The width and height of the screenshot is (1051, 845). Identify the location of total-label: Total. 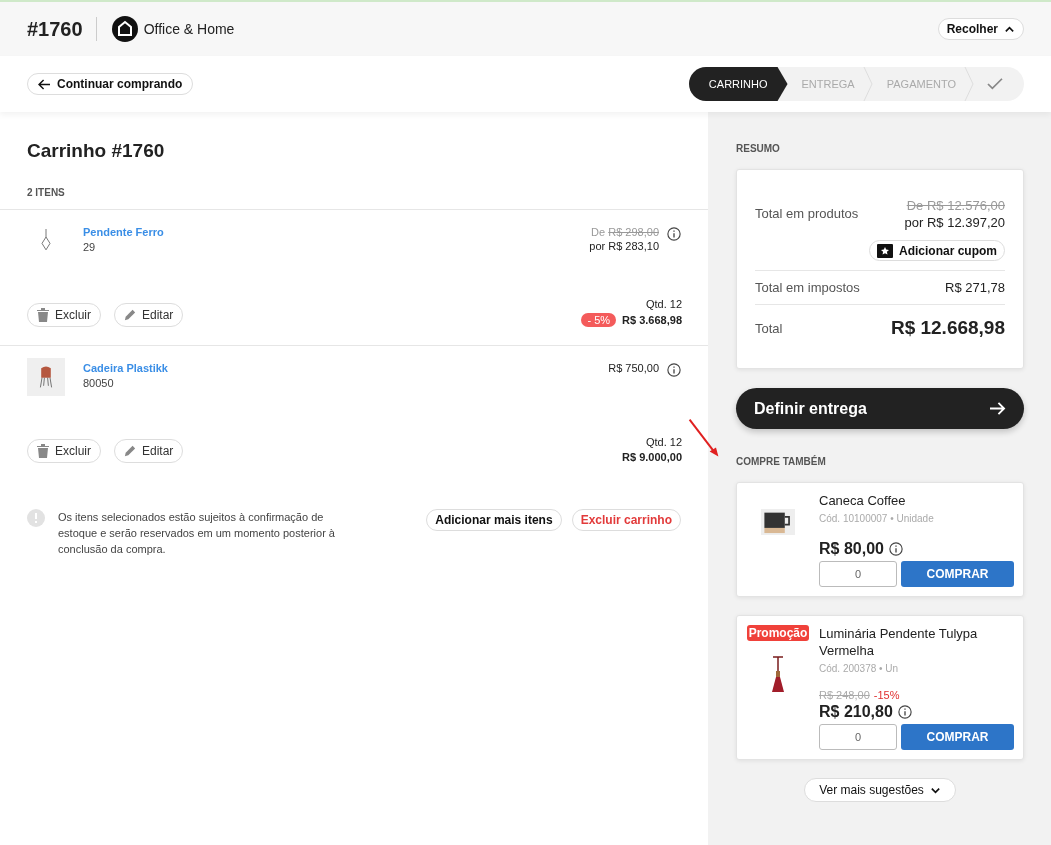
(769, 328).